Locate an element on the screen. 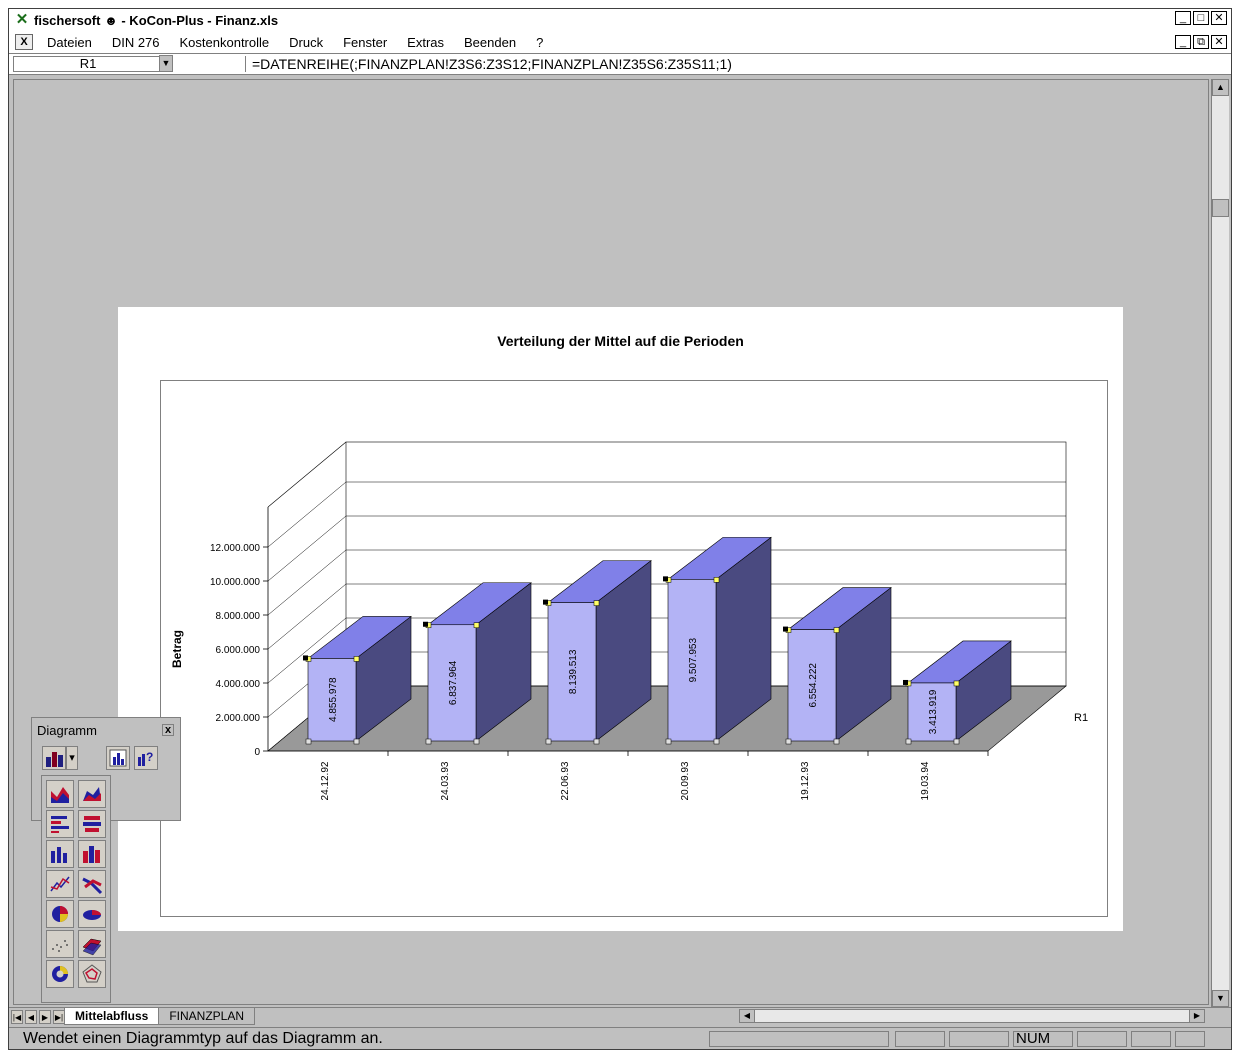 This screenshot has width=1236, height=1053. chart-type-button is located at coordinates (54, 758).